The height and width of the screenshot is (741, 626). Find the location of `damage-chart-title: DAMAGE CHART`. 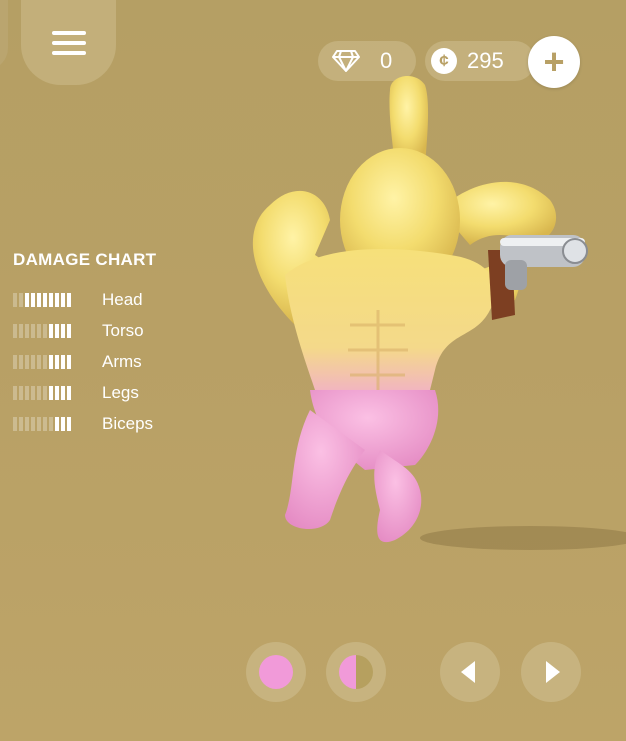

damage-chart-title: DAMAGE CHART is located at coordinates (85, 259).